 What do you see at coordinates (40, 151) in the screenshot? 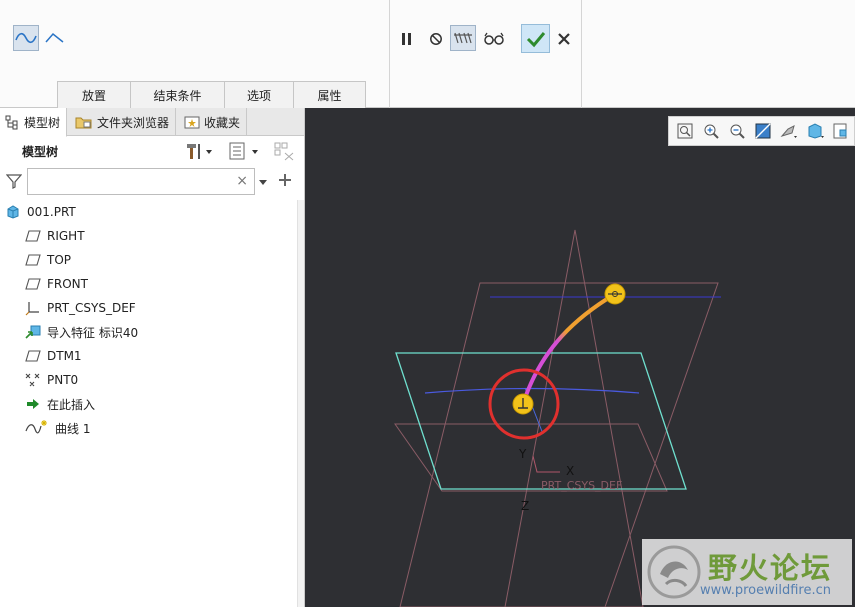
I see `model-tree-title: 模型树` at bounding box center [40, 151].